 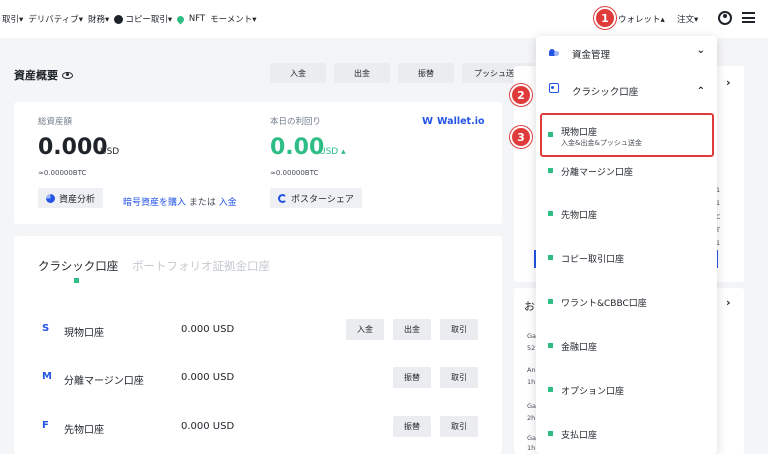 I want to click on nav-nft: NFT, so click(x=190, y=19).